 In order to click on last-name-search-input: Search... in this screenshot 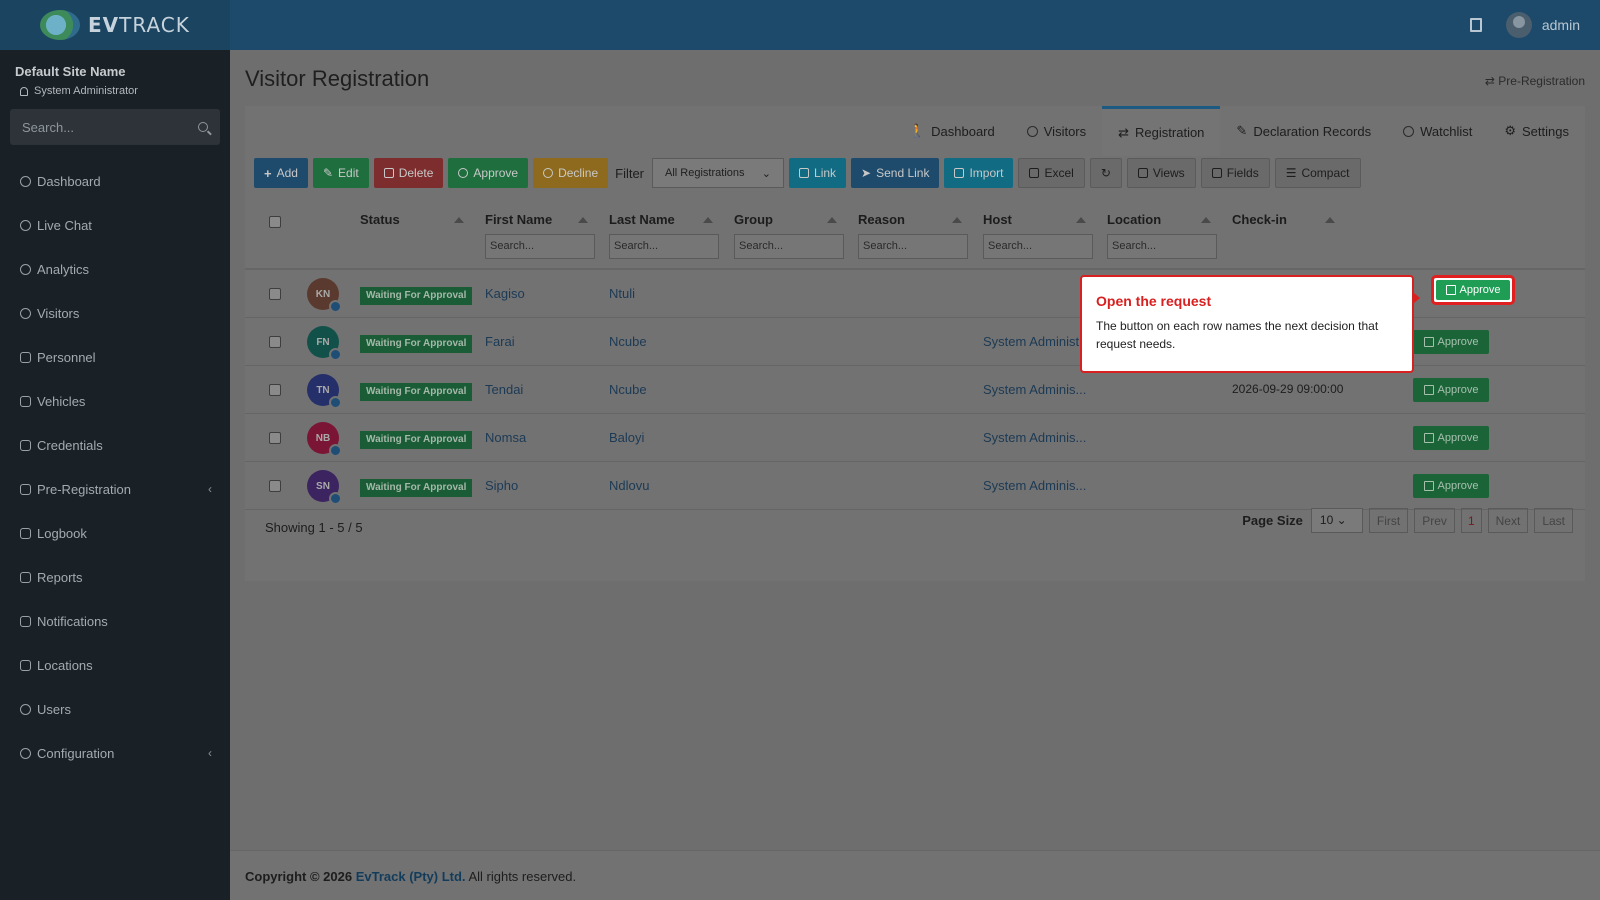, I will do `click(664, 246)`.